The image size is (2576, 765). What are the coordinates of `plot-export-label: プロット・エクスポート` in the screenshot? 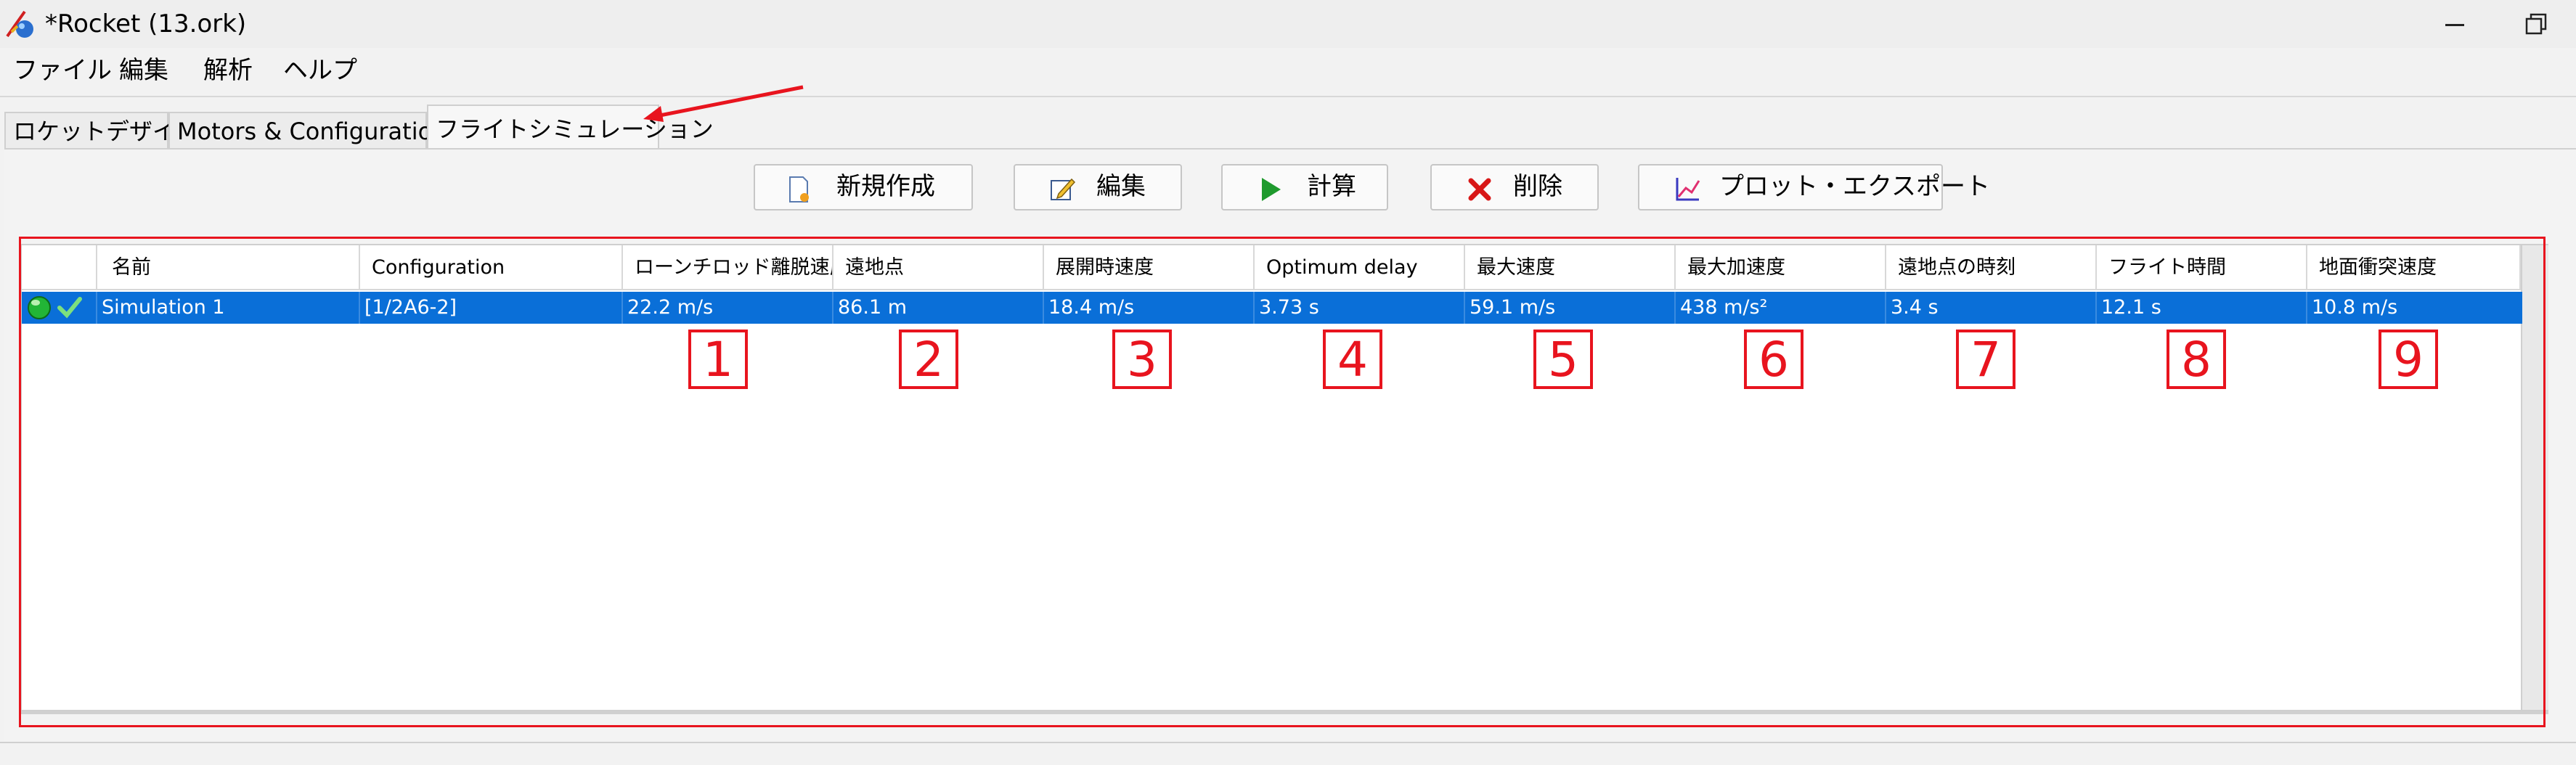 It's located at (1854, 187).